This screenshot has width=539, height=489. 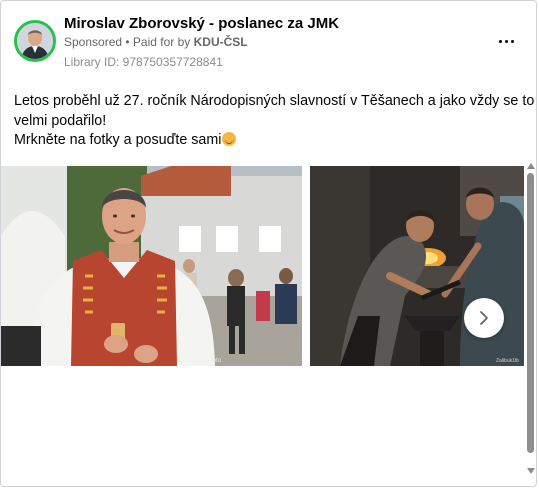 What do you see at coordinates (93, 42) in the screenshot?
I see `sponsored-label: Sponsored` at bounding box center [93, 42].